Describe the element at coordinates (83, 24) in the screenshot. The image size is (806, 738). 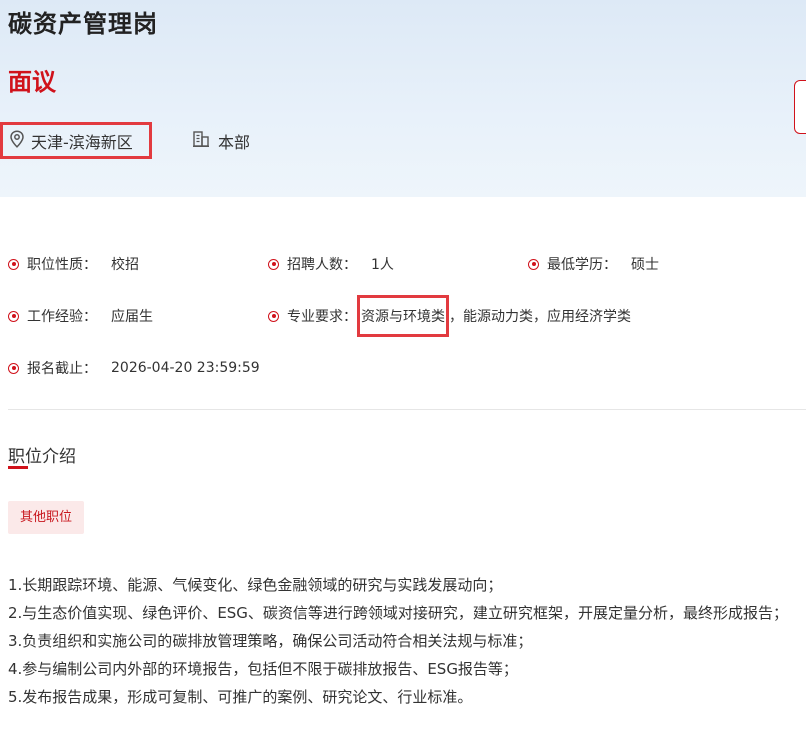
I see `job-title: 碳资产管理岗` at that location.